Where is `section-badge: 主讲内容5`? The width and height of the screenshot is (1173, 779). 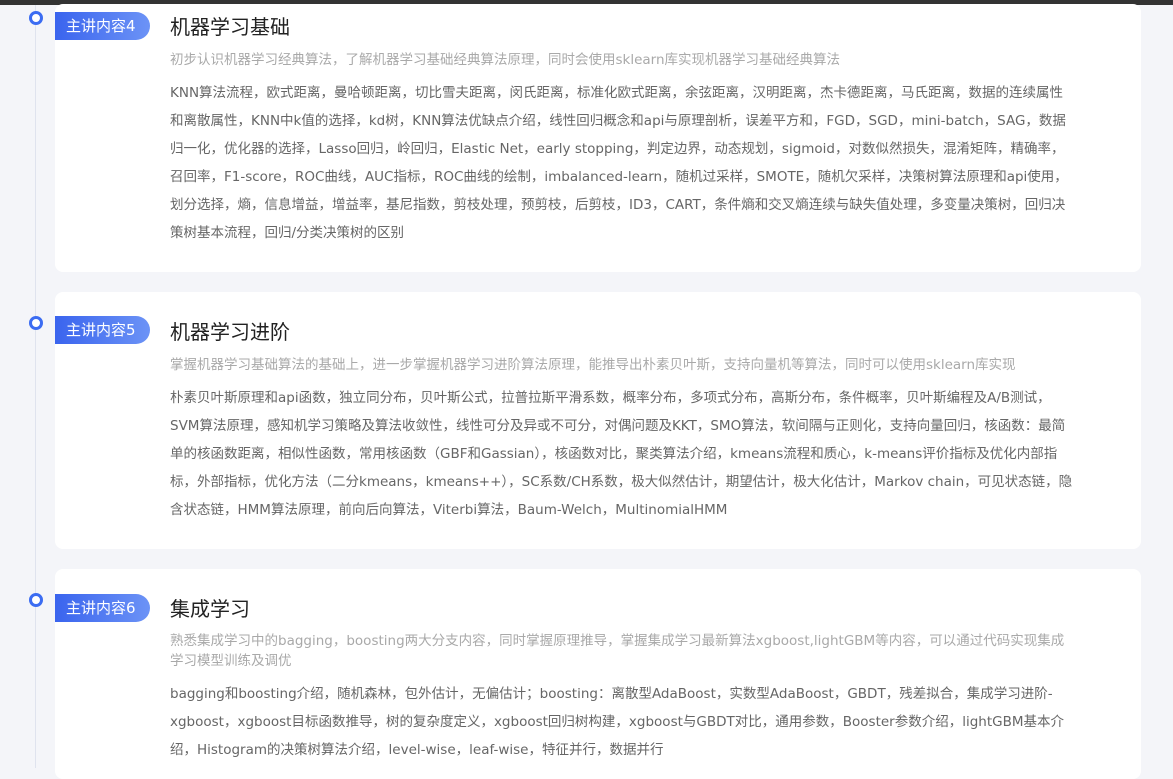
section-badge: 主讲内容5 is located at coordinates (102, 330).